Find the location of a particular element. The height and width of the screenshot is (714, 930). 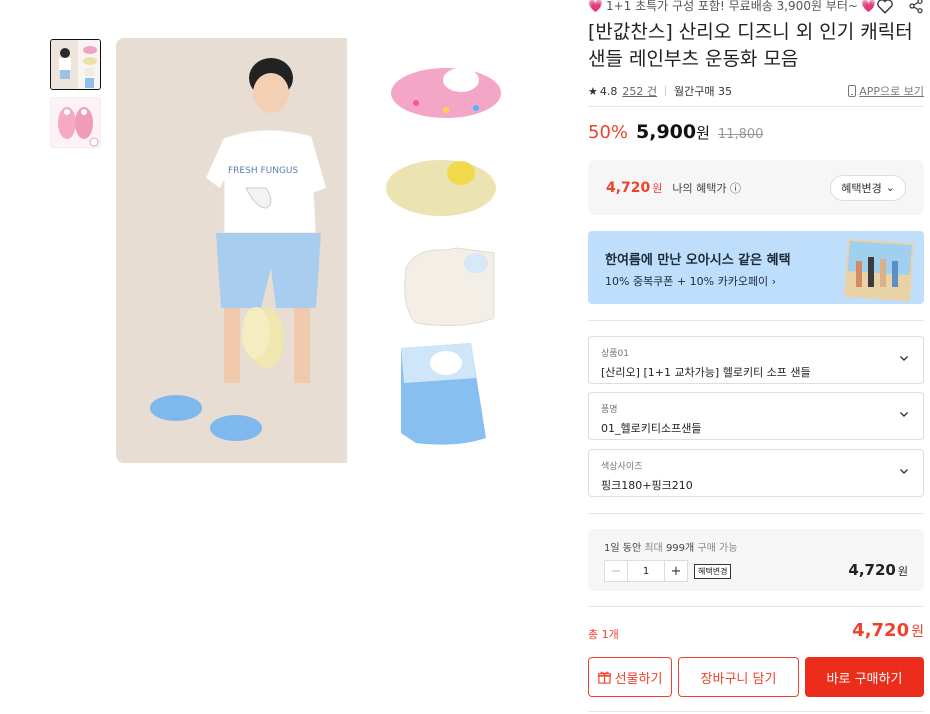

quantity-stepper: − 1 + is located at coordinates (646, 571).